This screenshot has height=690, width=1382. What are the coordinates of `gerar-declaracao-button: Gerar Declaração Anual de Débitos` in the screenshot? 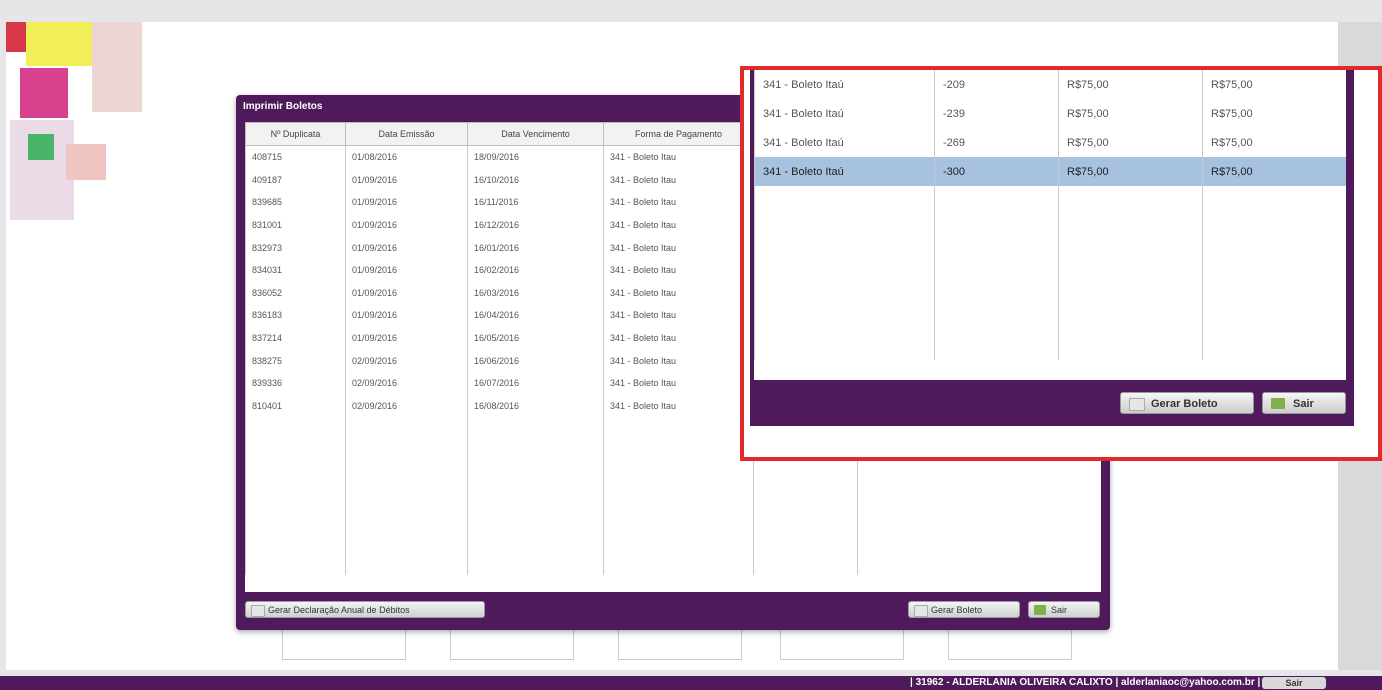 It's located at (365, 609).